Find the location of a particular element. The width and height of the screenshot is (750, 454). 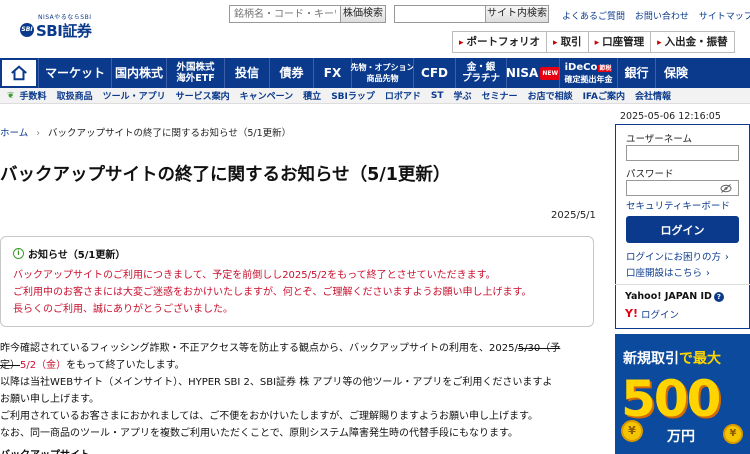

subnav-robo: ロボアド is located at coordinates (403, 95).